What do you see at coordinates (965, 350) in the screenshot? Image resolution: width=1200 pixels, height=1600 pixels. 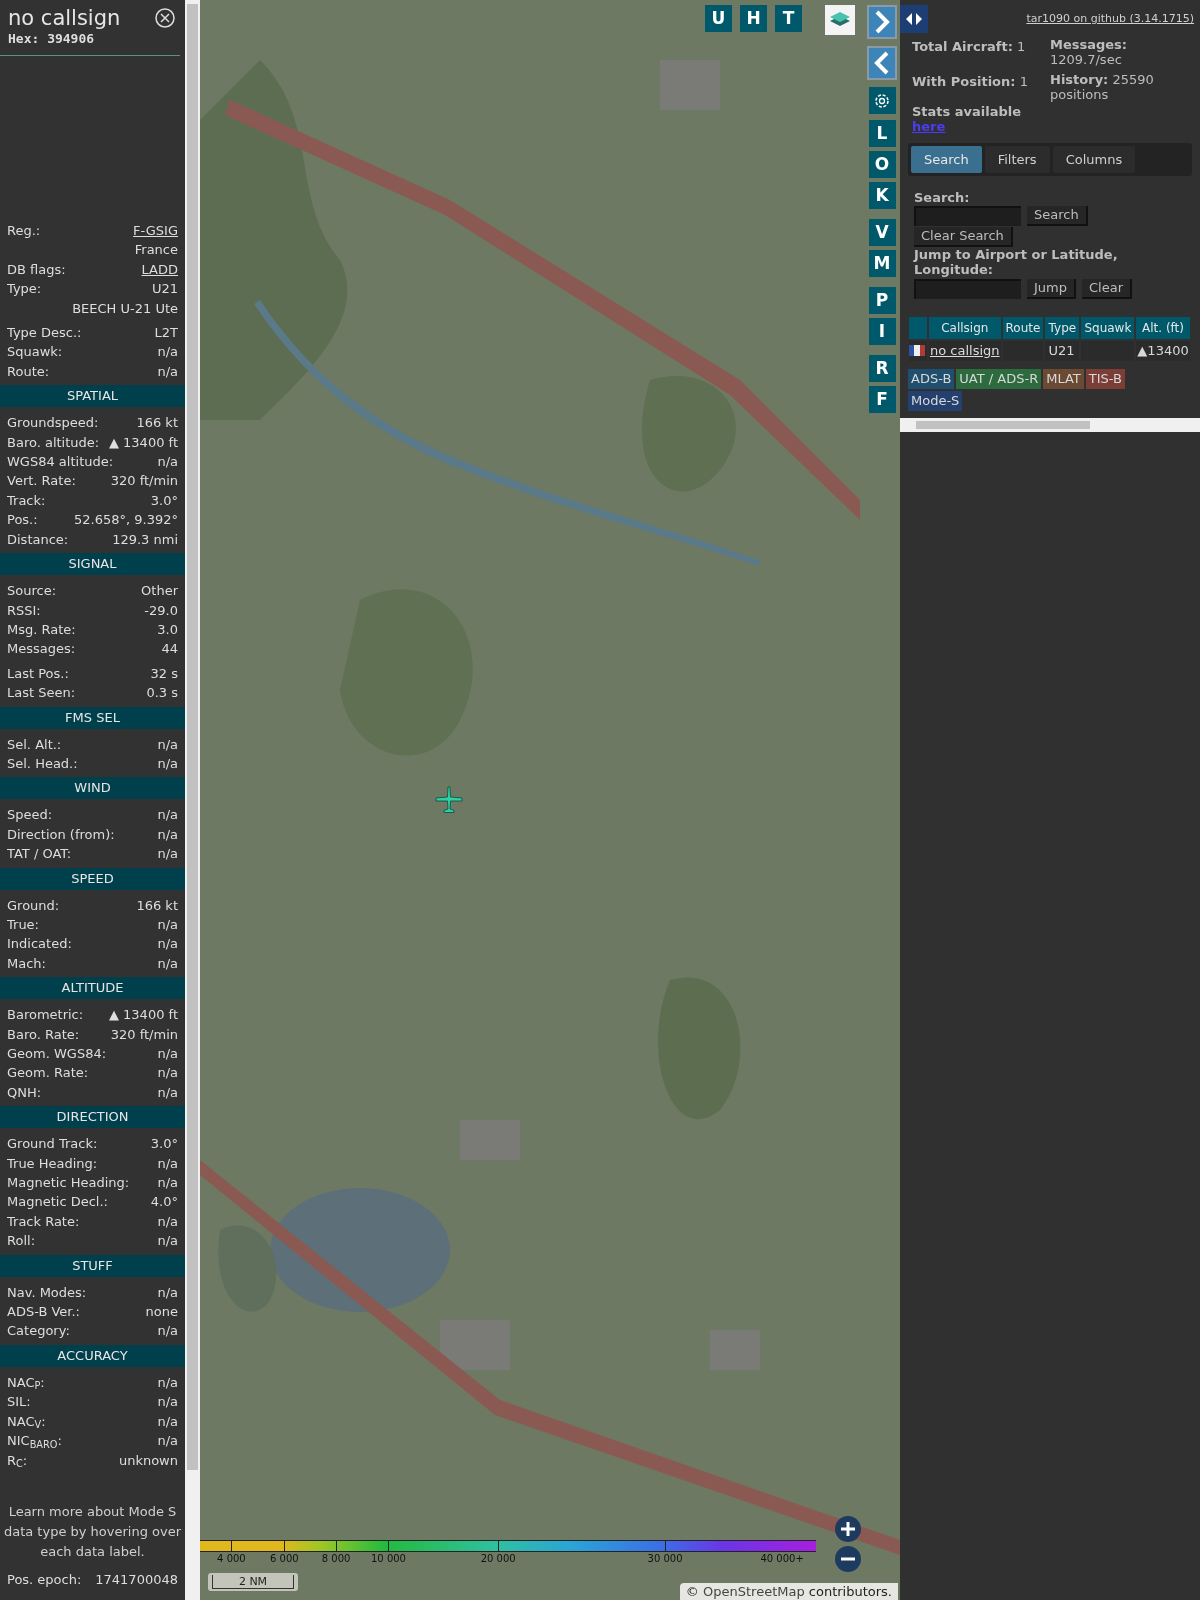 I see `callsign-link: no callsign` at bounding box center [965, 350].